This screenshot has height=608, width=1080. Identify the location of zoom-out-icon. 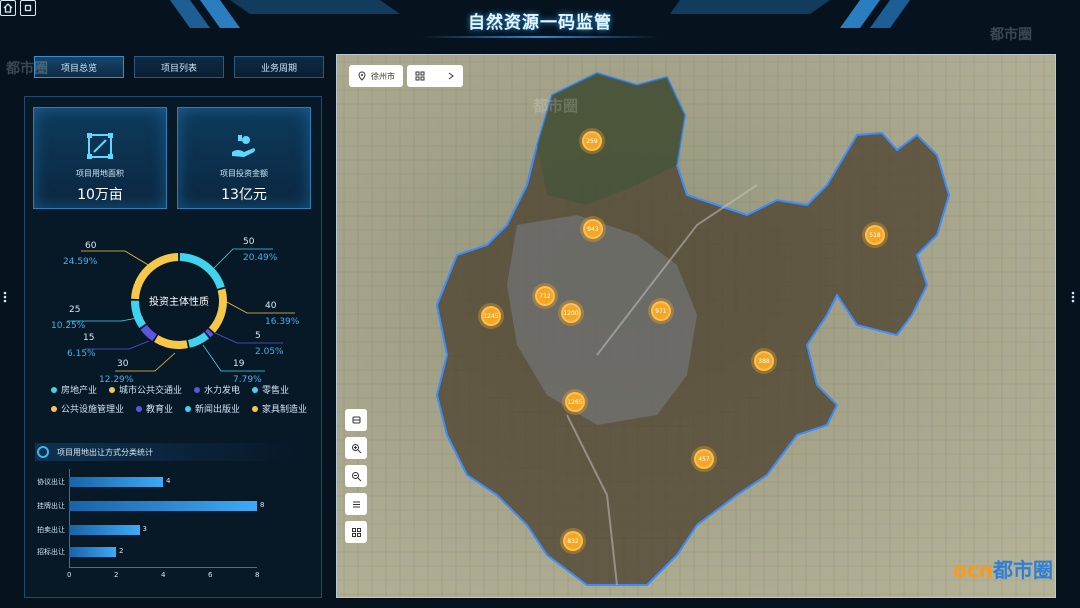
(356, 476).